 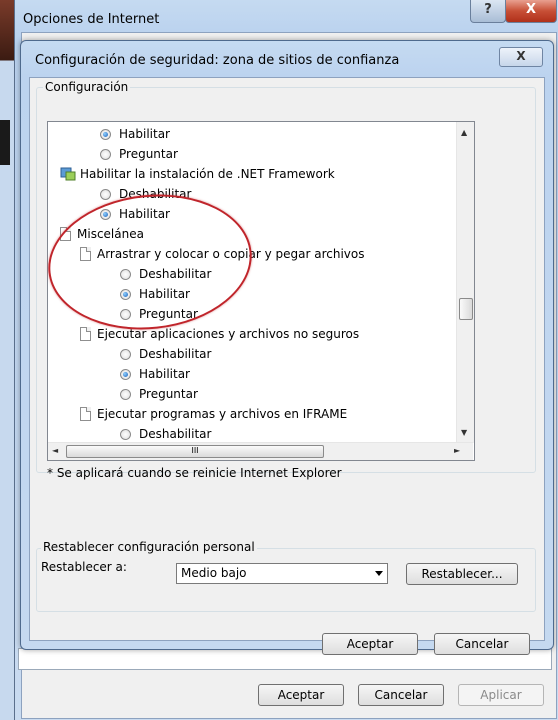 I want to click on window-title: Opciones de Internet, so click(x=91, y=19).